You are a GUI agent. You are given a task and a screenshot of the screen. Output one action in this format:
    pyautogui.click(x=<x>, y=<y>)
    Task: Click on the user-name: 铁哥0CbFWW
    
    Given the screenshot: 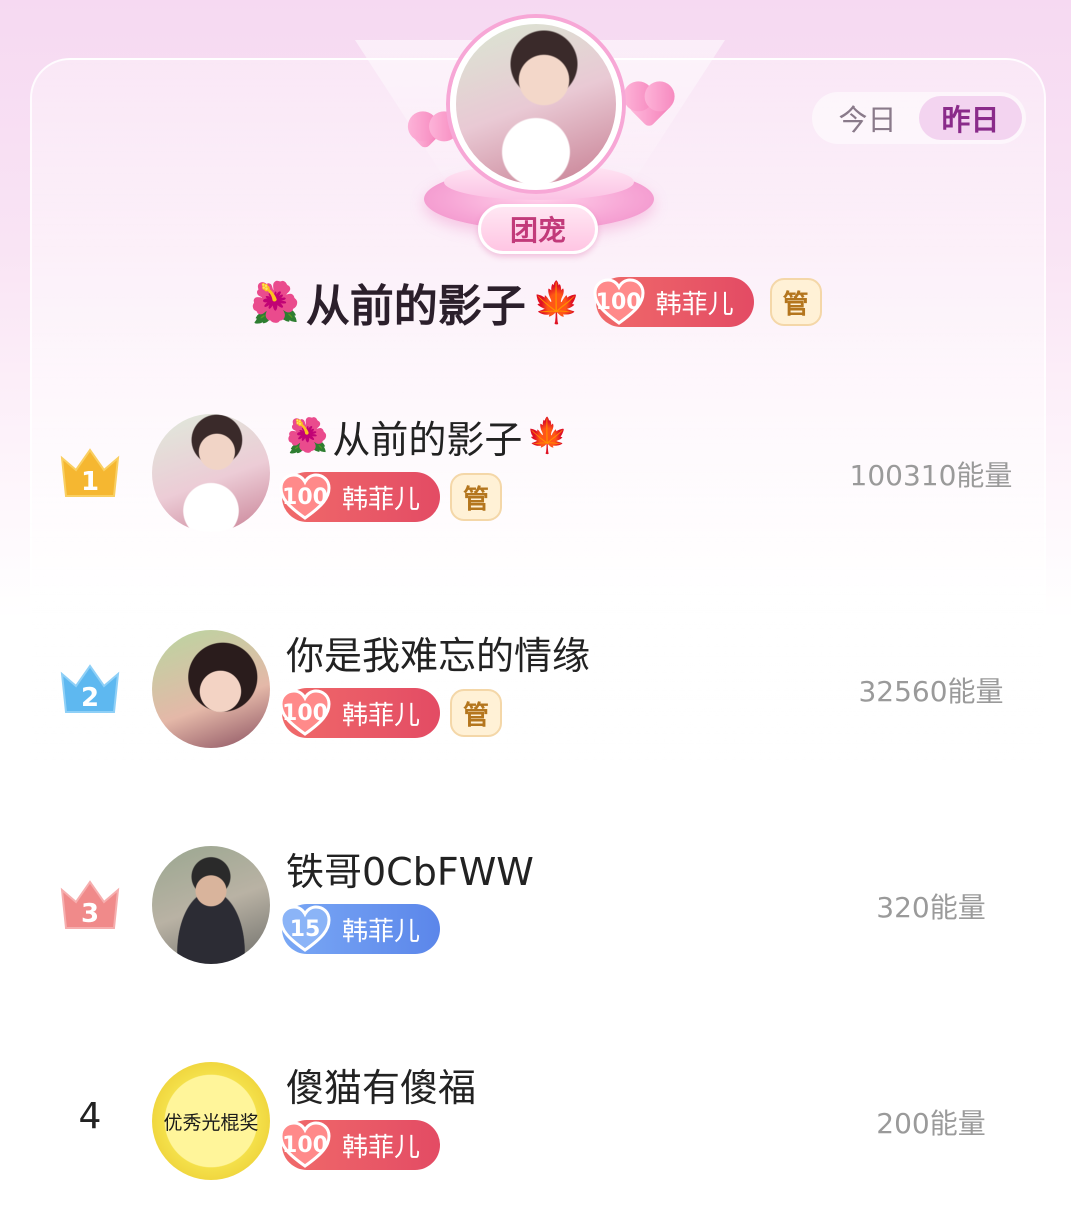 What is the action you would take?
    pyautogui.click(x=410, y=871)
    